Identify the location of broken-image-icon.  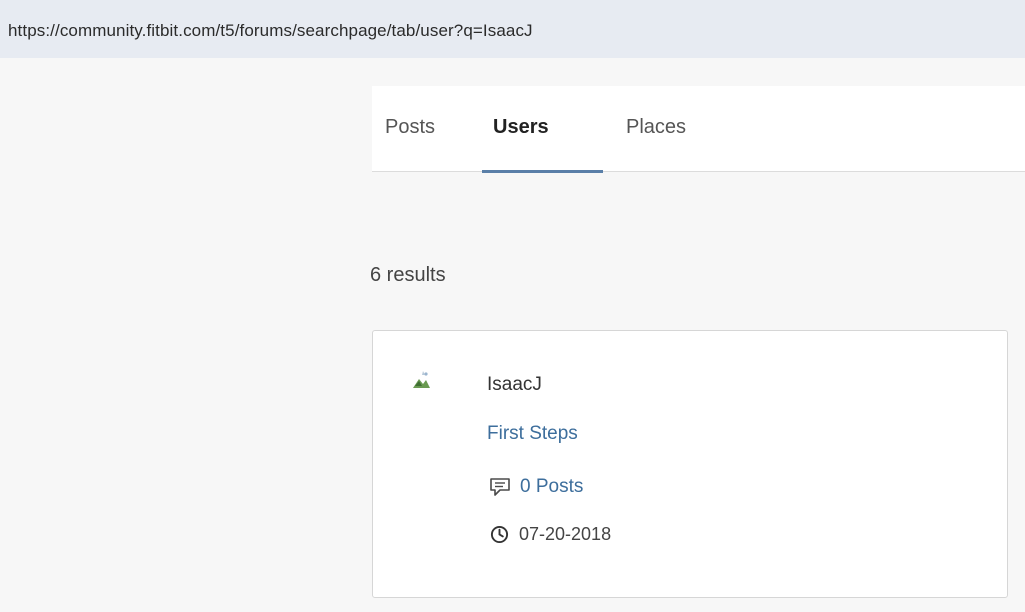
(421, 380).